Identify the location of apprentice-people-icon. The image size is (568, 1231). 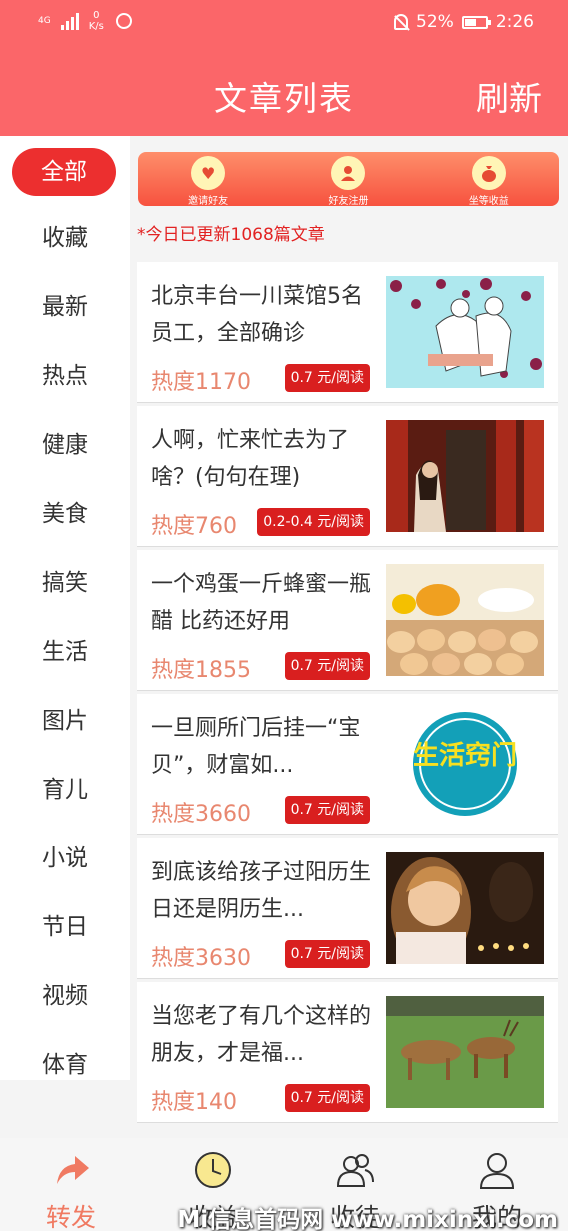
(355, 1170).